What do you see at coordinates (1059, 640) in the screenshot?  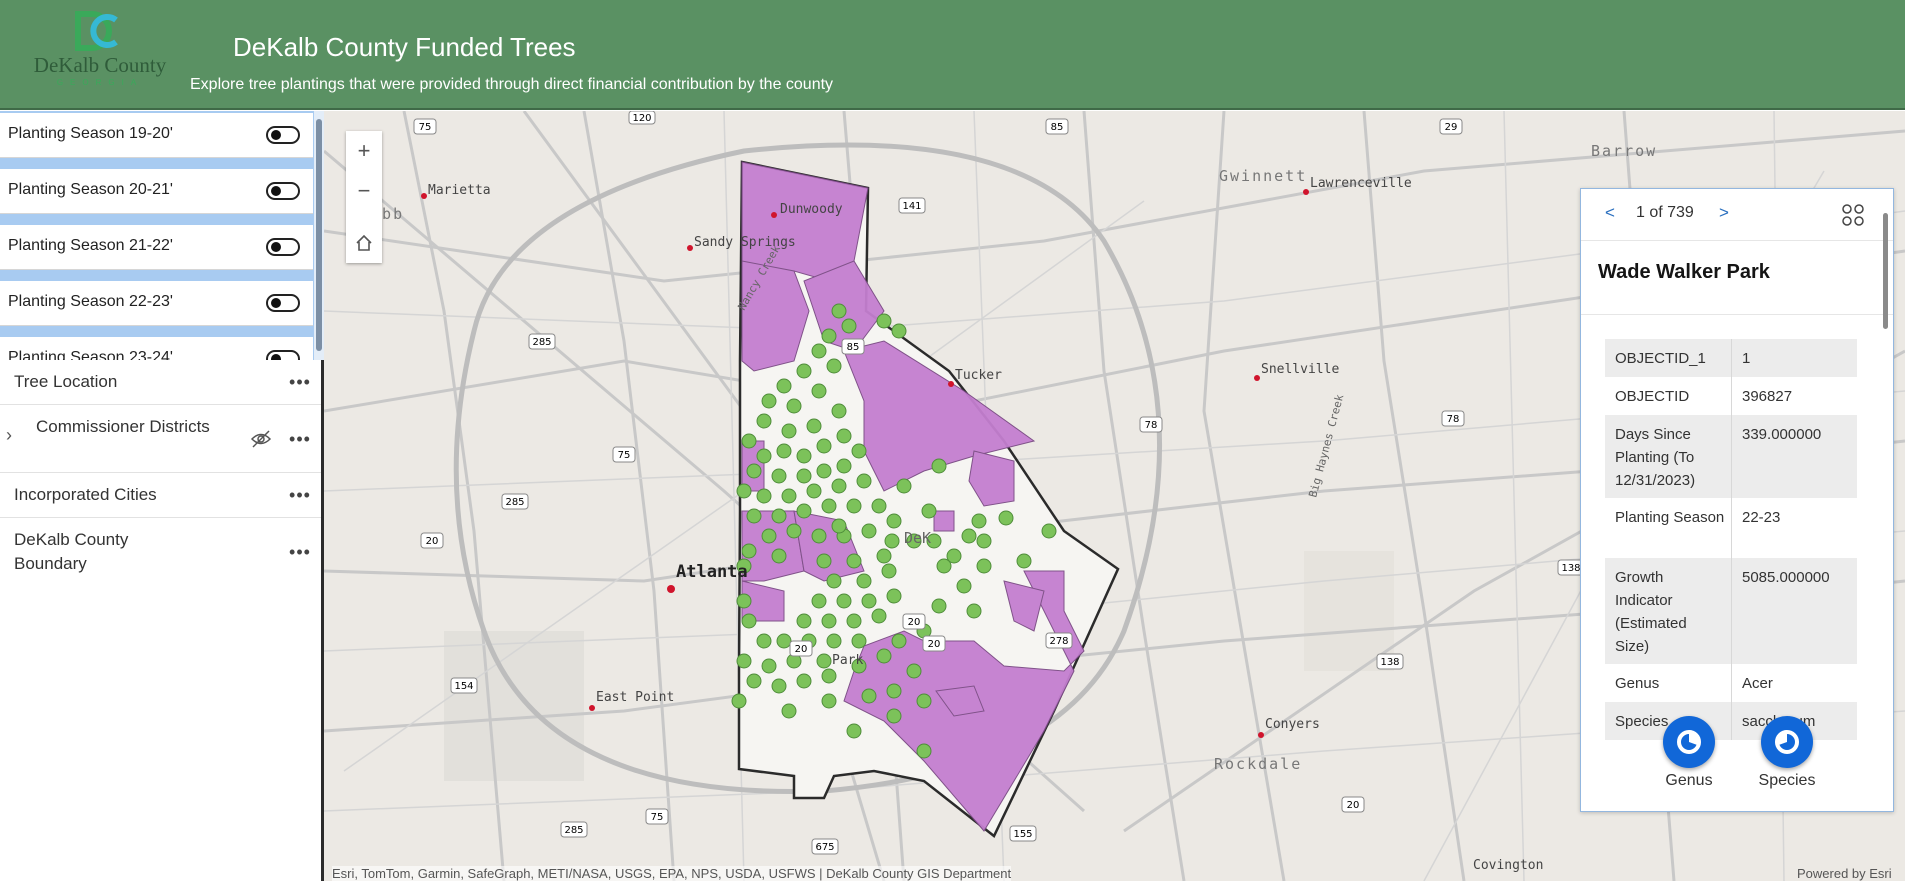 I see `shield: 278` at bounding box center [1059, 640].